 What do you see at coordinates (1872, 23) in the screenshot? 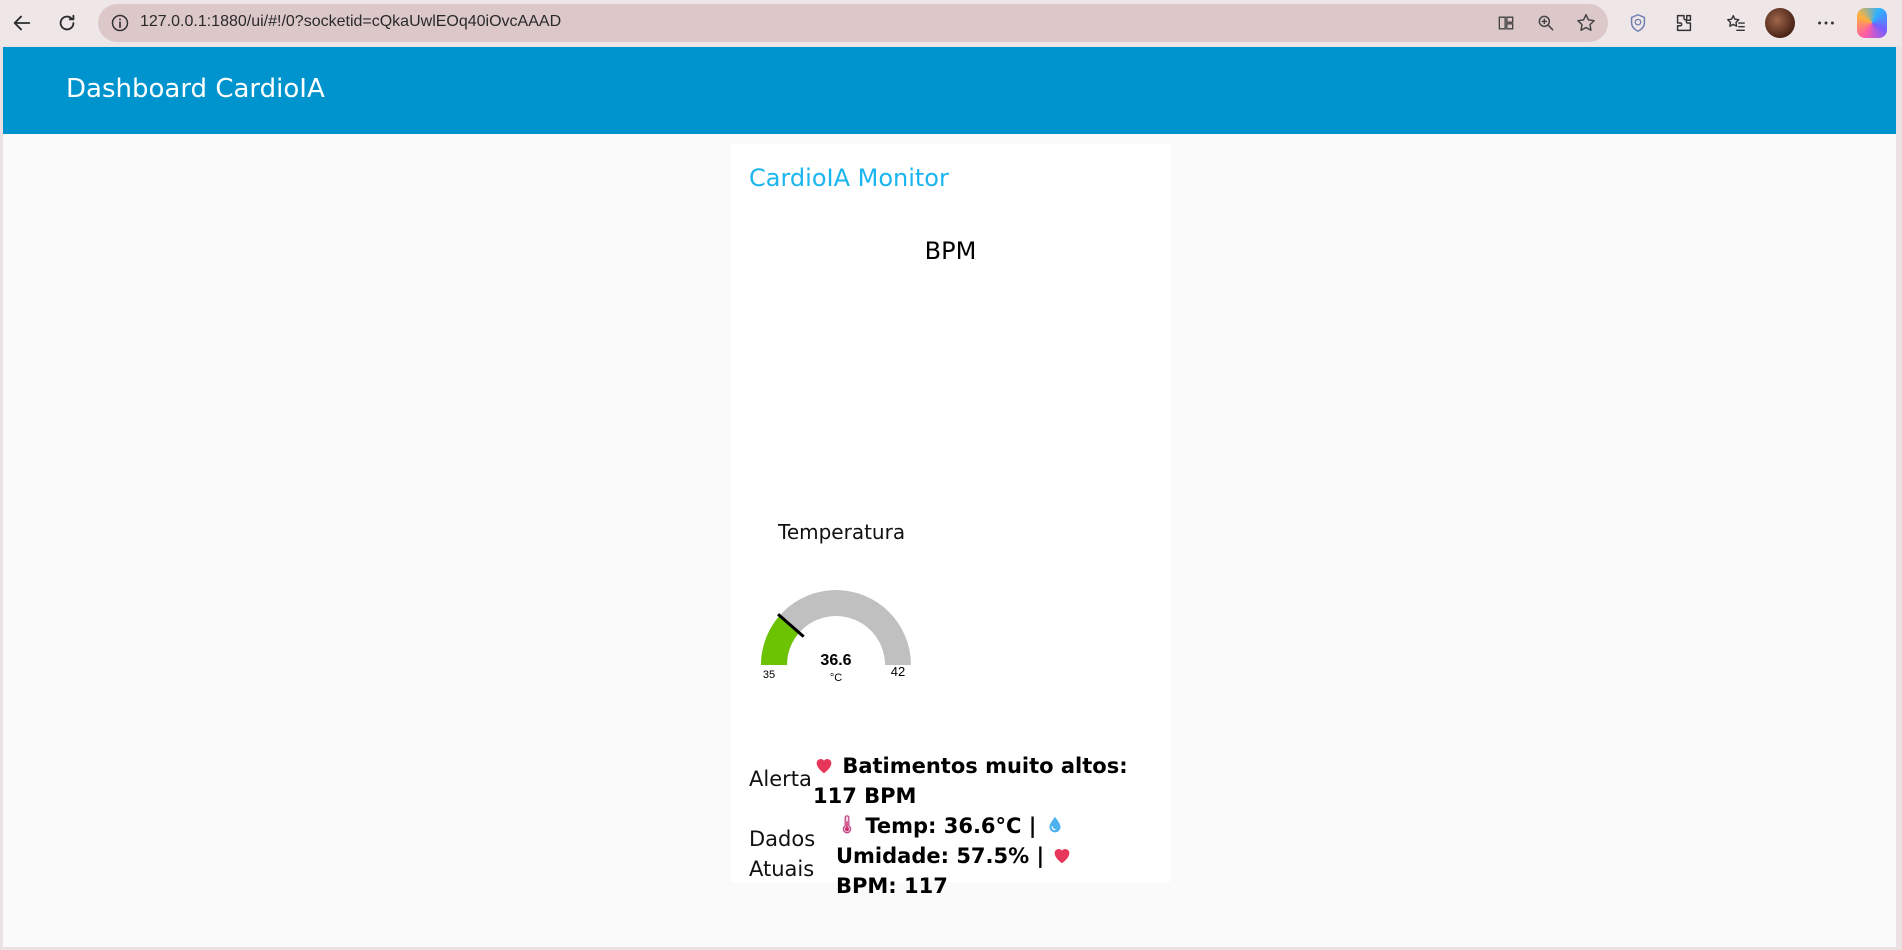
I see `copilot-icon` at bounding box center [1872, 23].